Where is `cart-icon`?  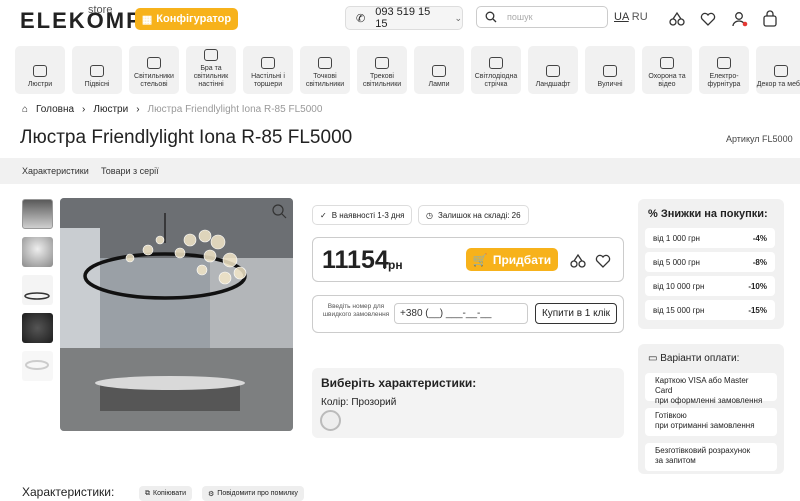
cart-icon is located at coordinates (770, 19).